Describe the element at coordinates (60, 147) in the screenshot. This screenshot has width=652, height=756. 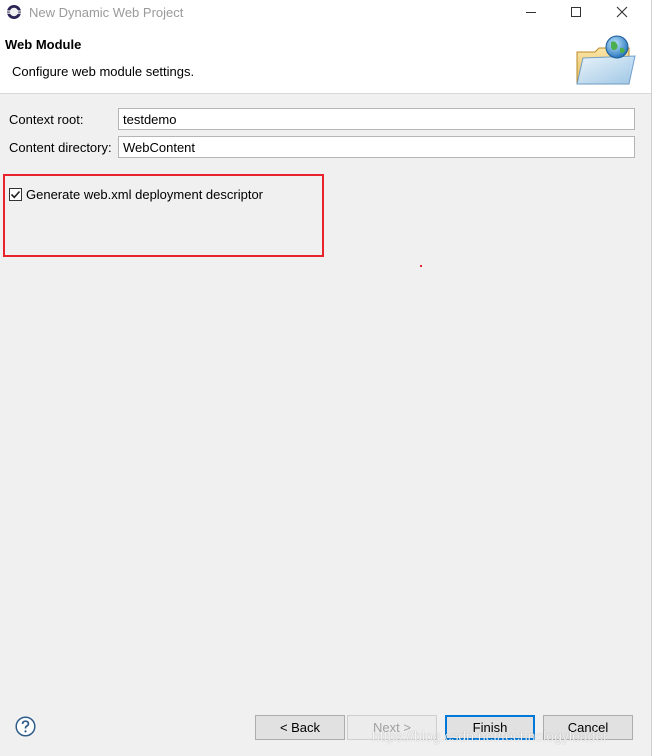
I see `content-directory-label: Content directory:` at that location.